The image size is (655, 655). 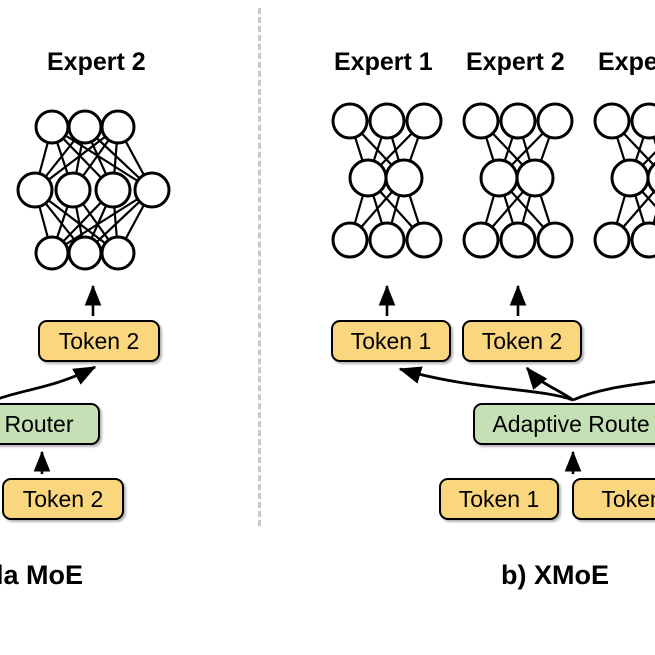 What do you see at coordinates (555, 575) in the screenshot?
I see `panel-caption-right: b) XMoE` at bounding box center [555, 575].